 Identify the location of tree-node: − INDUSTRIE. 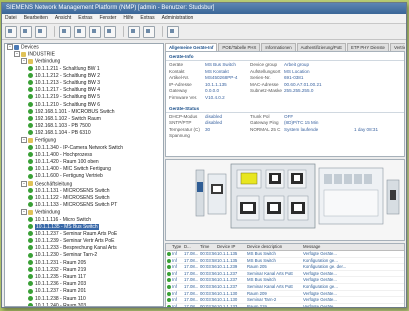
(84, 54).